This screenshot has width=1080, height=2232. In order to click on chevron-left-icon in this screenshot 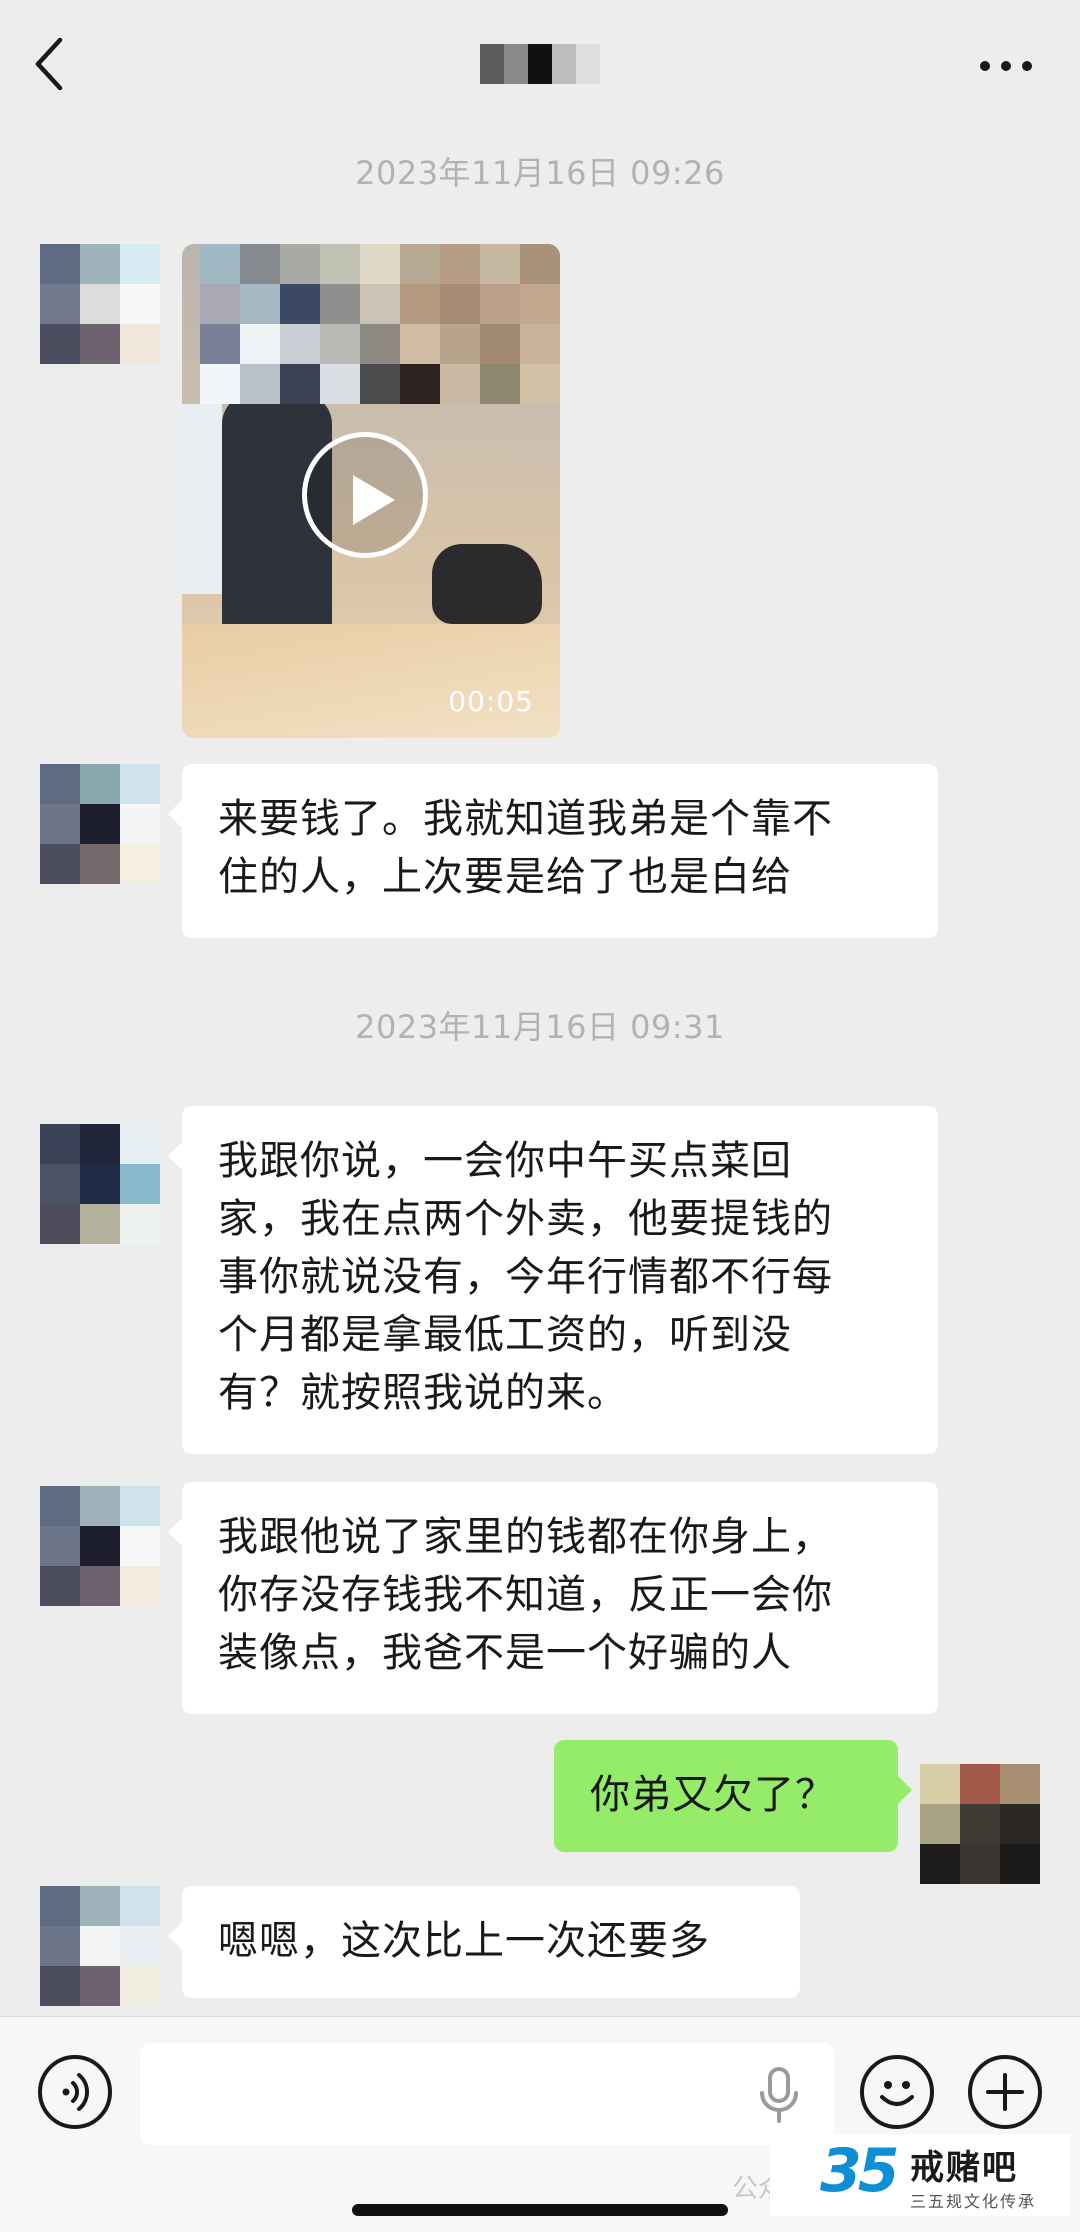, I will do `click(49, 64)`.